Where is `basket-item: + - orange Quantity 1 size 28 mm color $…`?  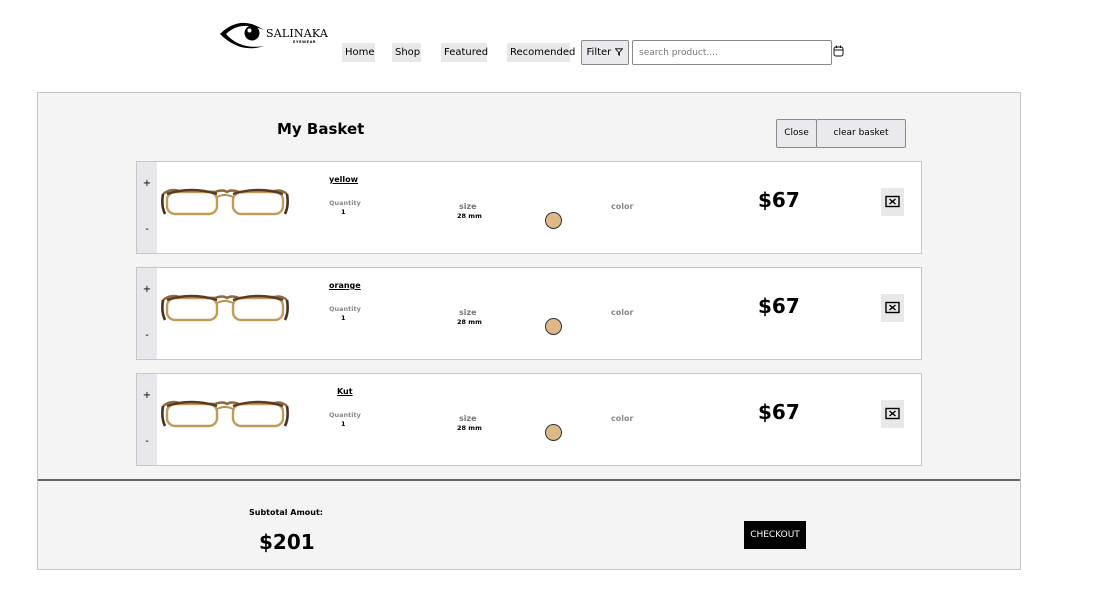 basket-item: + - orange Quantity 1 size 28 mm color $… is located at coordinates (529, 313).